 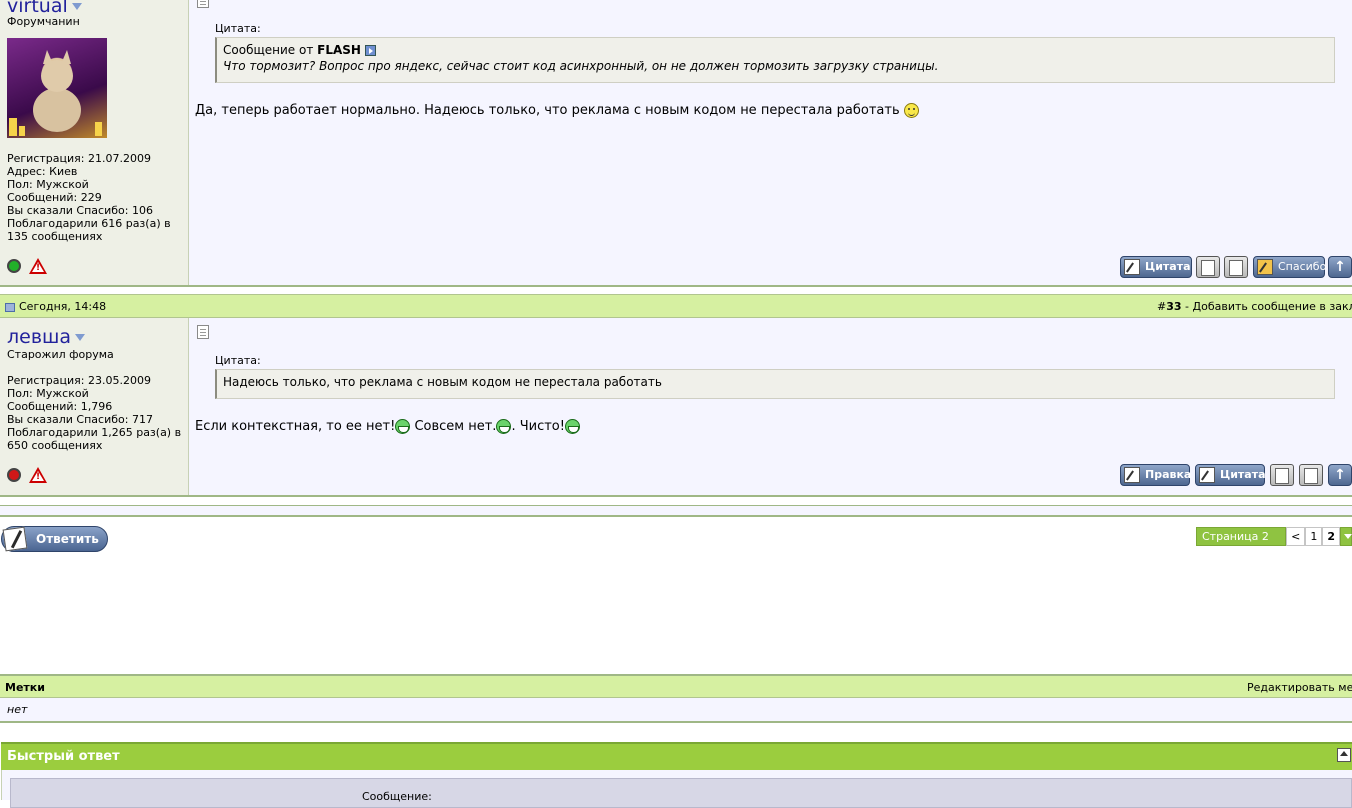 I want to click on bookmark-link: Добавить сообщение в закладки, so click(x=1272, y=306).